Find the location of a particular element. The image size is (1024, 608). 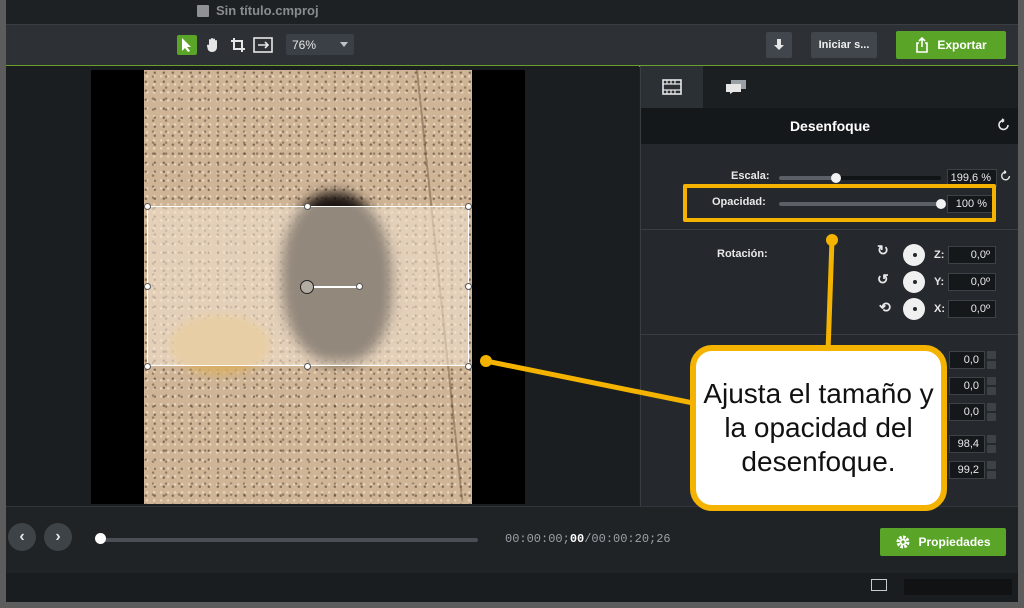

opacity-highlight-box is located at coordinates (839, 203).